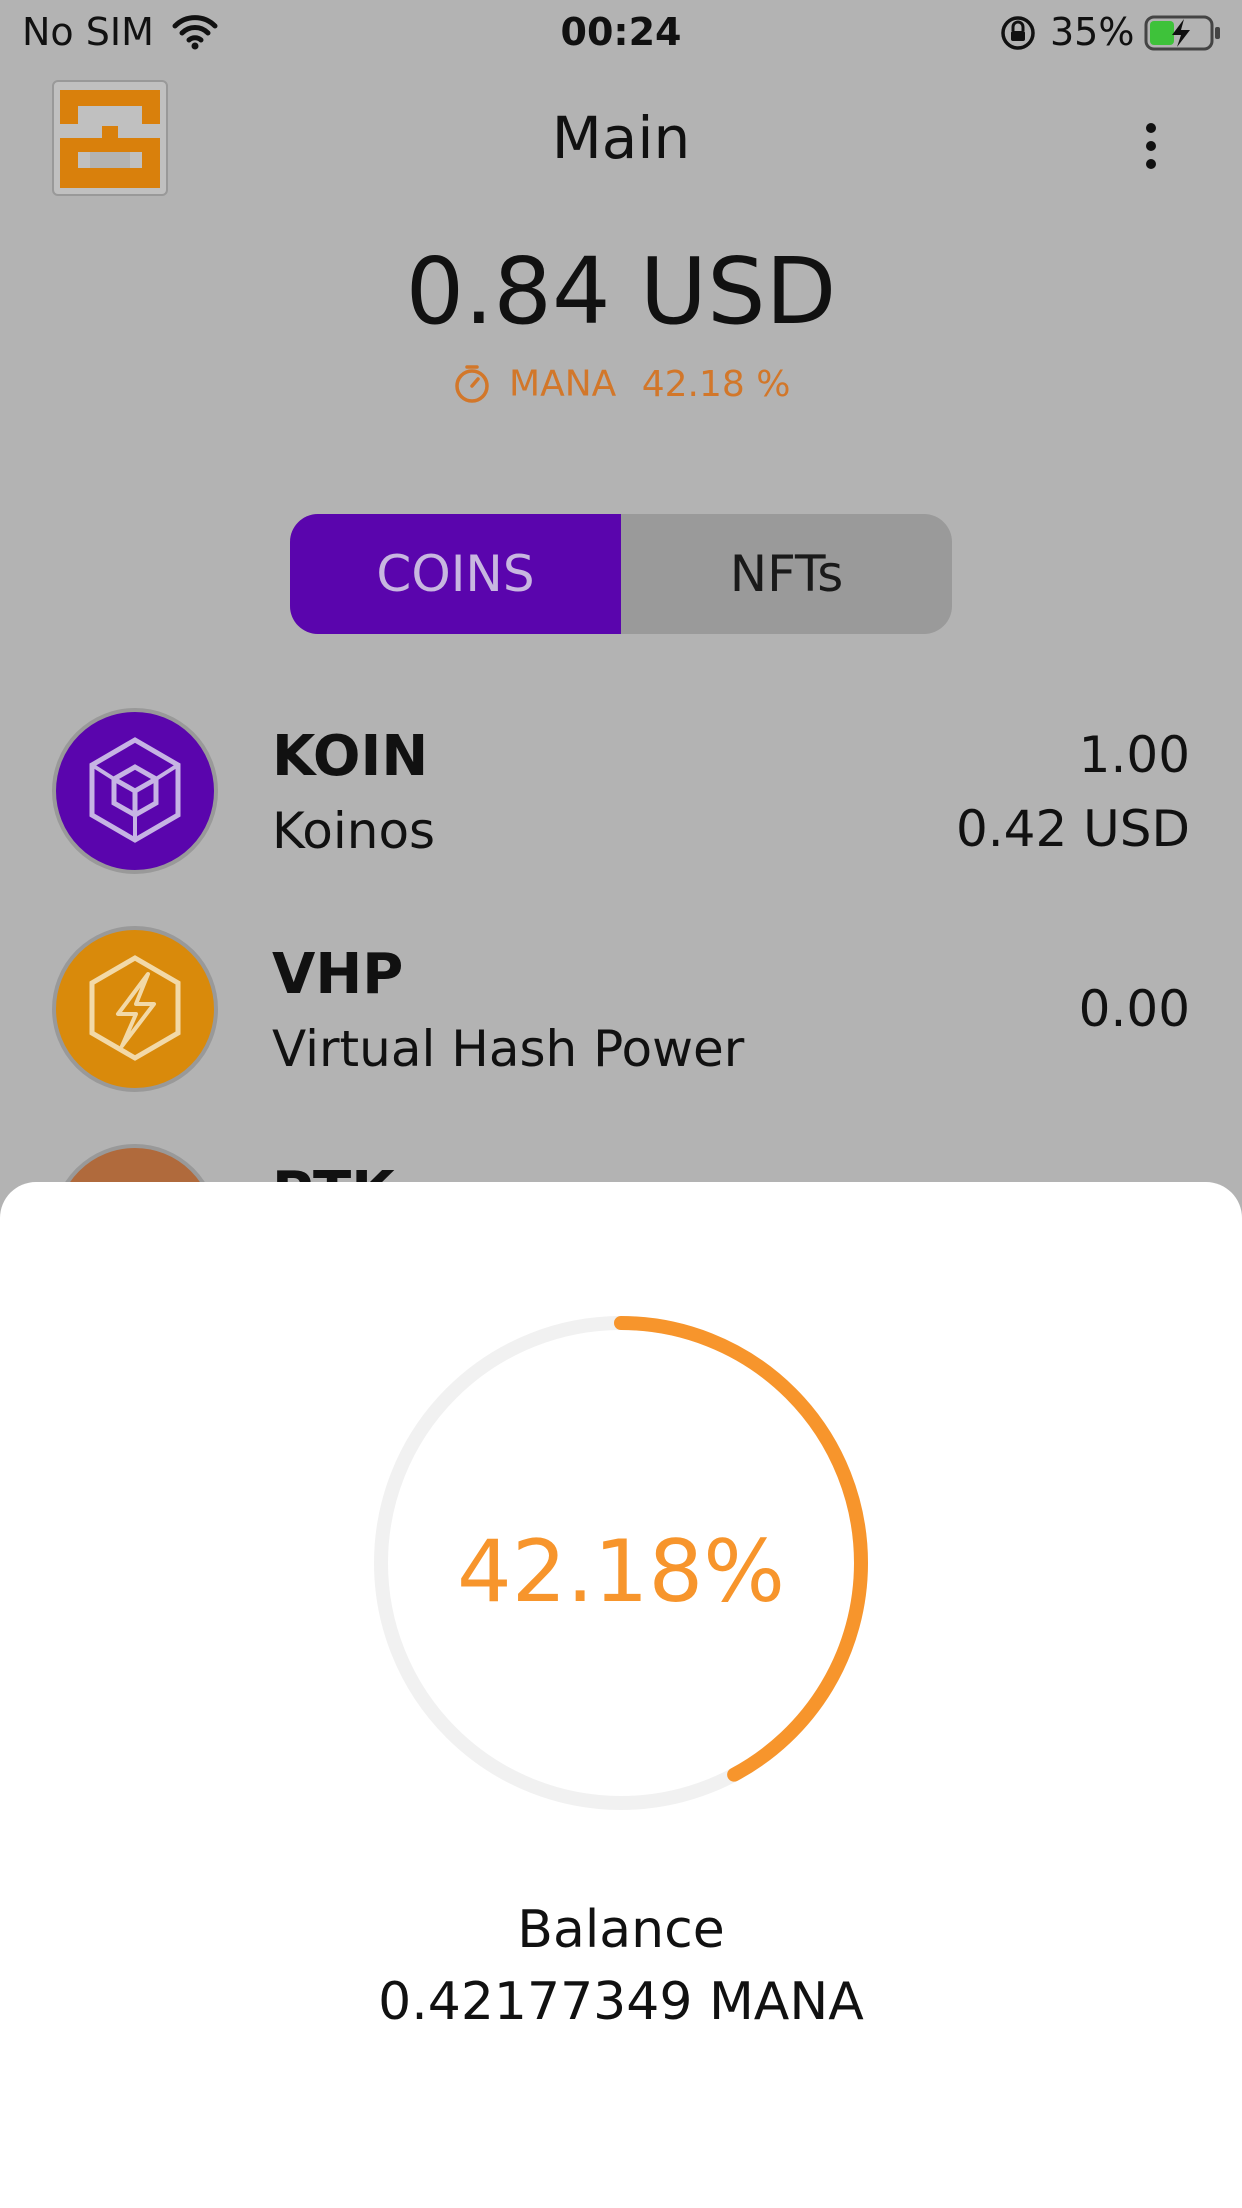 This screenshot has width=1242, height=2208. Describe the element at coordinates (1072, 829) in the screenshot. I see `coin-usd-value: 0.42 USD` at that location.